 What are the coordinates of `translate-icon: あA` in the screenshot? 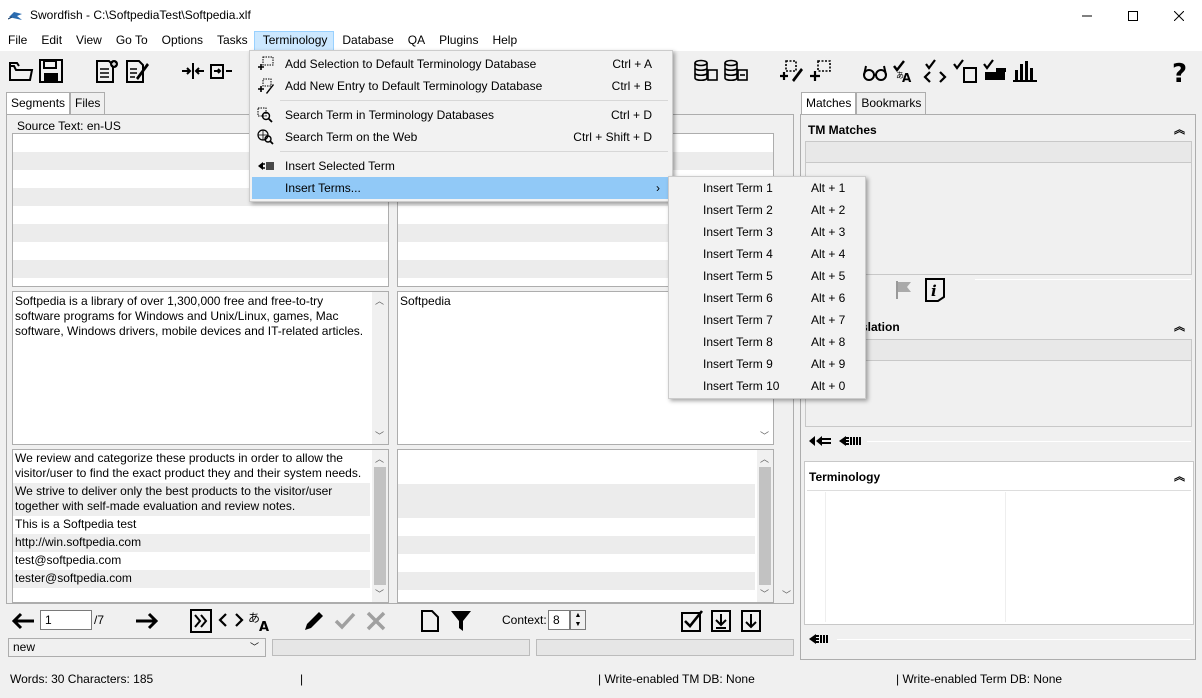 It's located at (261, 621).